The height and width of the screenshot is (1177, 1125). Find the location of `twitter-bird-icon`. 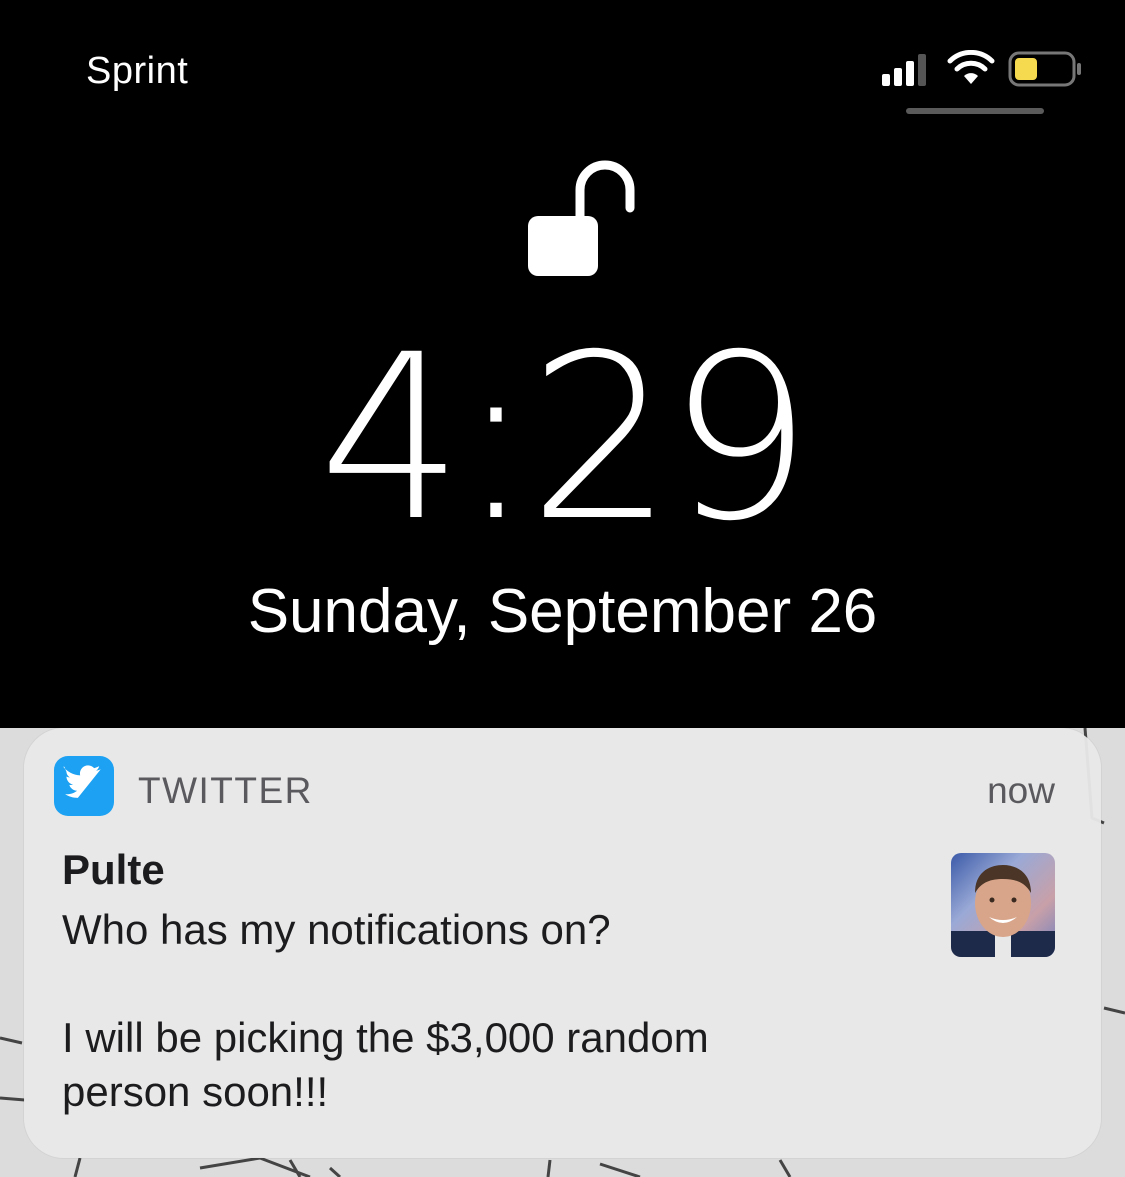

twitter-bird-icon is located at coordinates (84, 786).